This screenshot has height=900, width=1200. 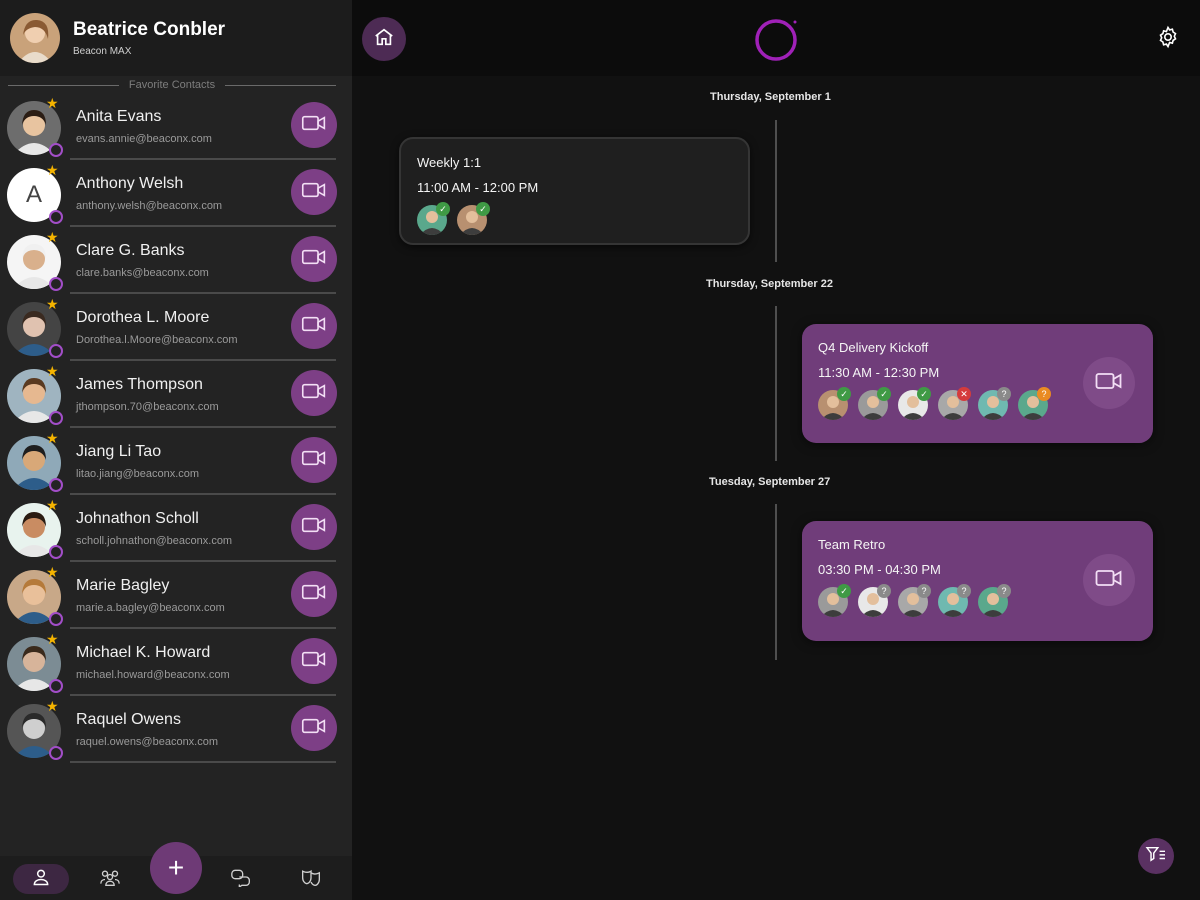 I want to click on plus-icon: +, so click(x=176, y=867).